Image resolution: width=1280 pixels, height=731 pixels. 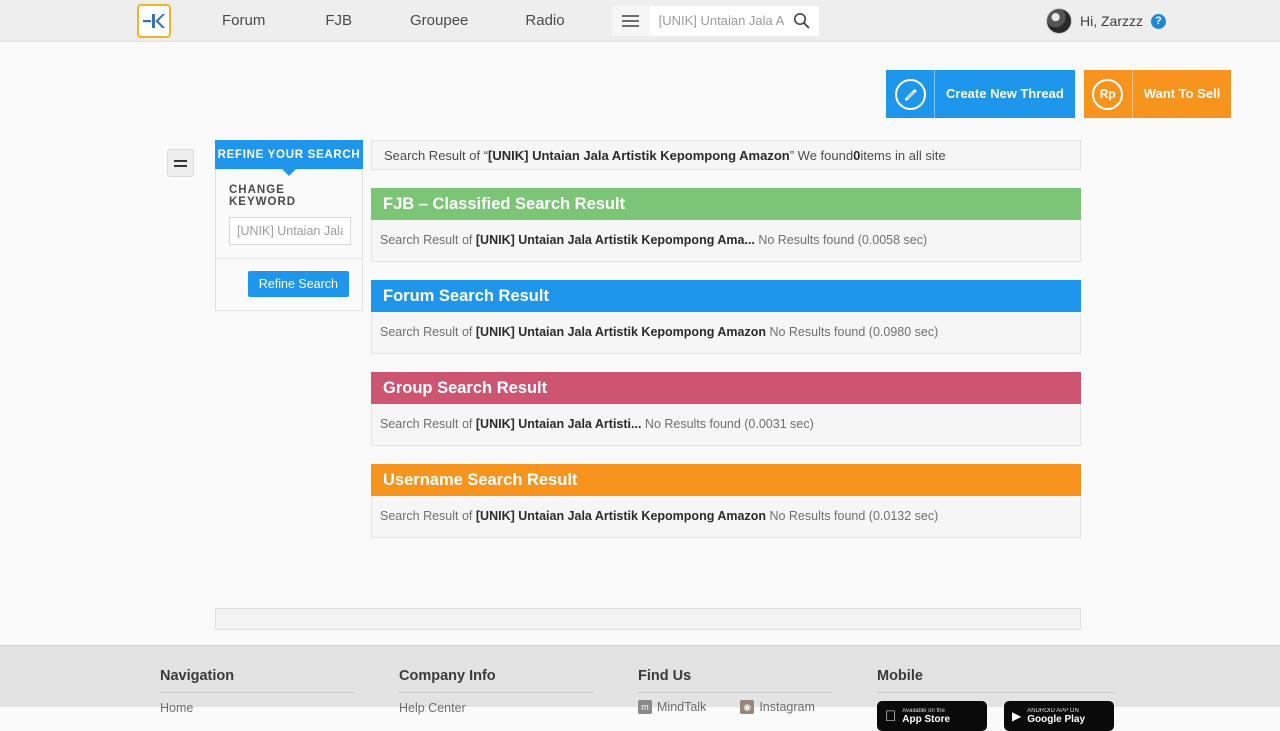 What do you see at coordinates (747, 707) in the screenshot?
I see `instagram-icon: ◉` at bounding box center [747, 707].